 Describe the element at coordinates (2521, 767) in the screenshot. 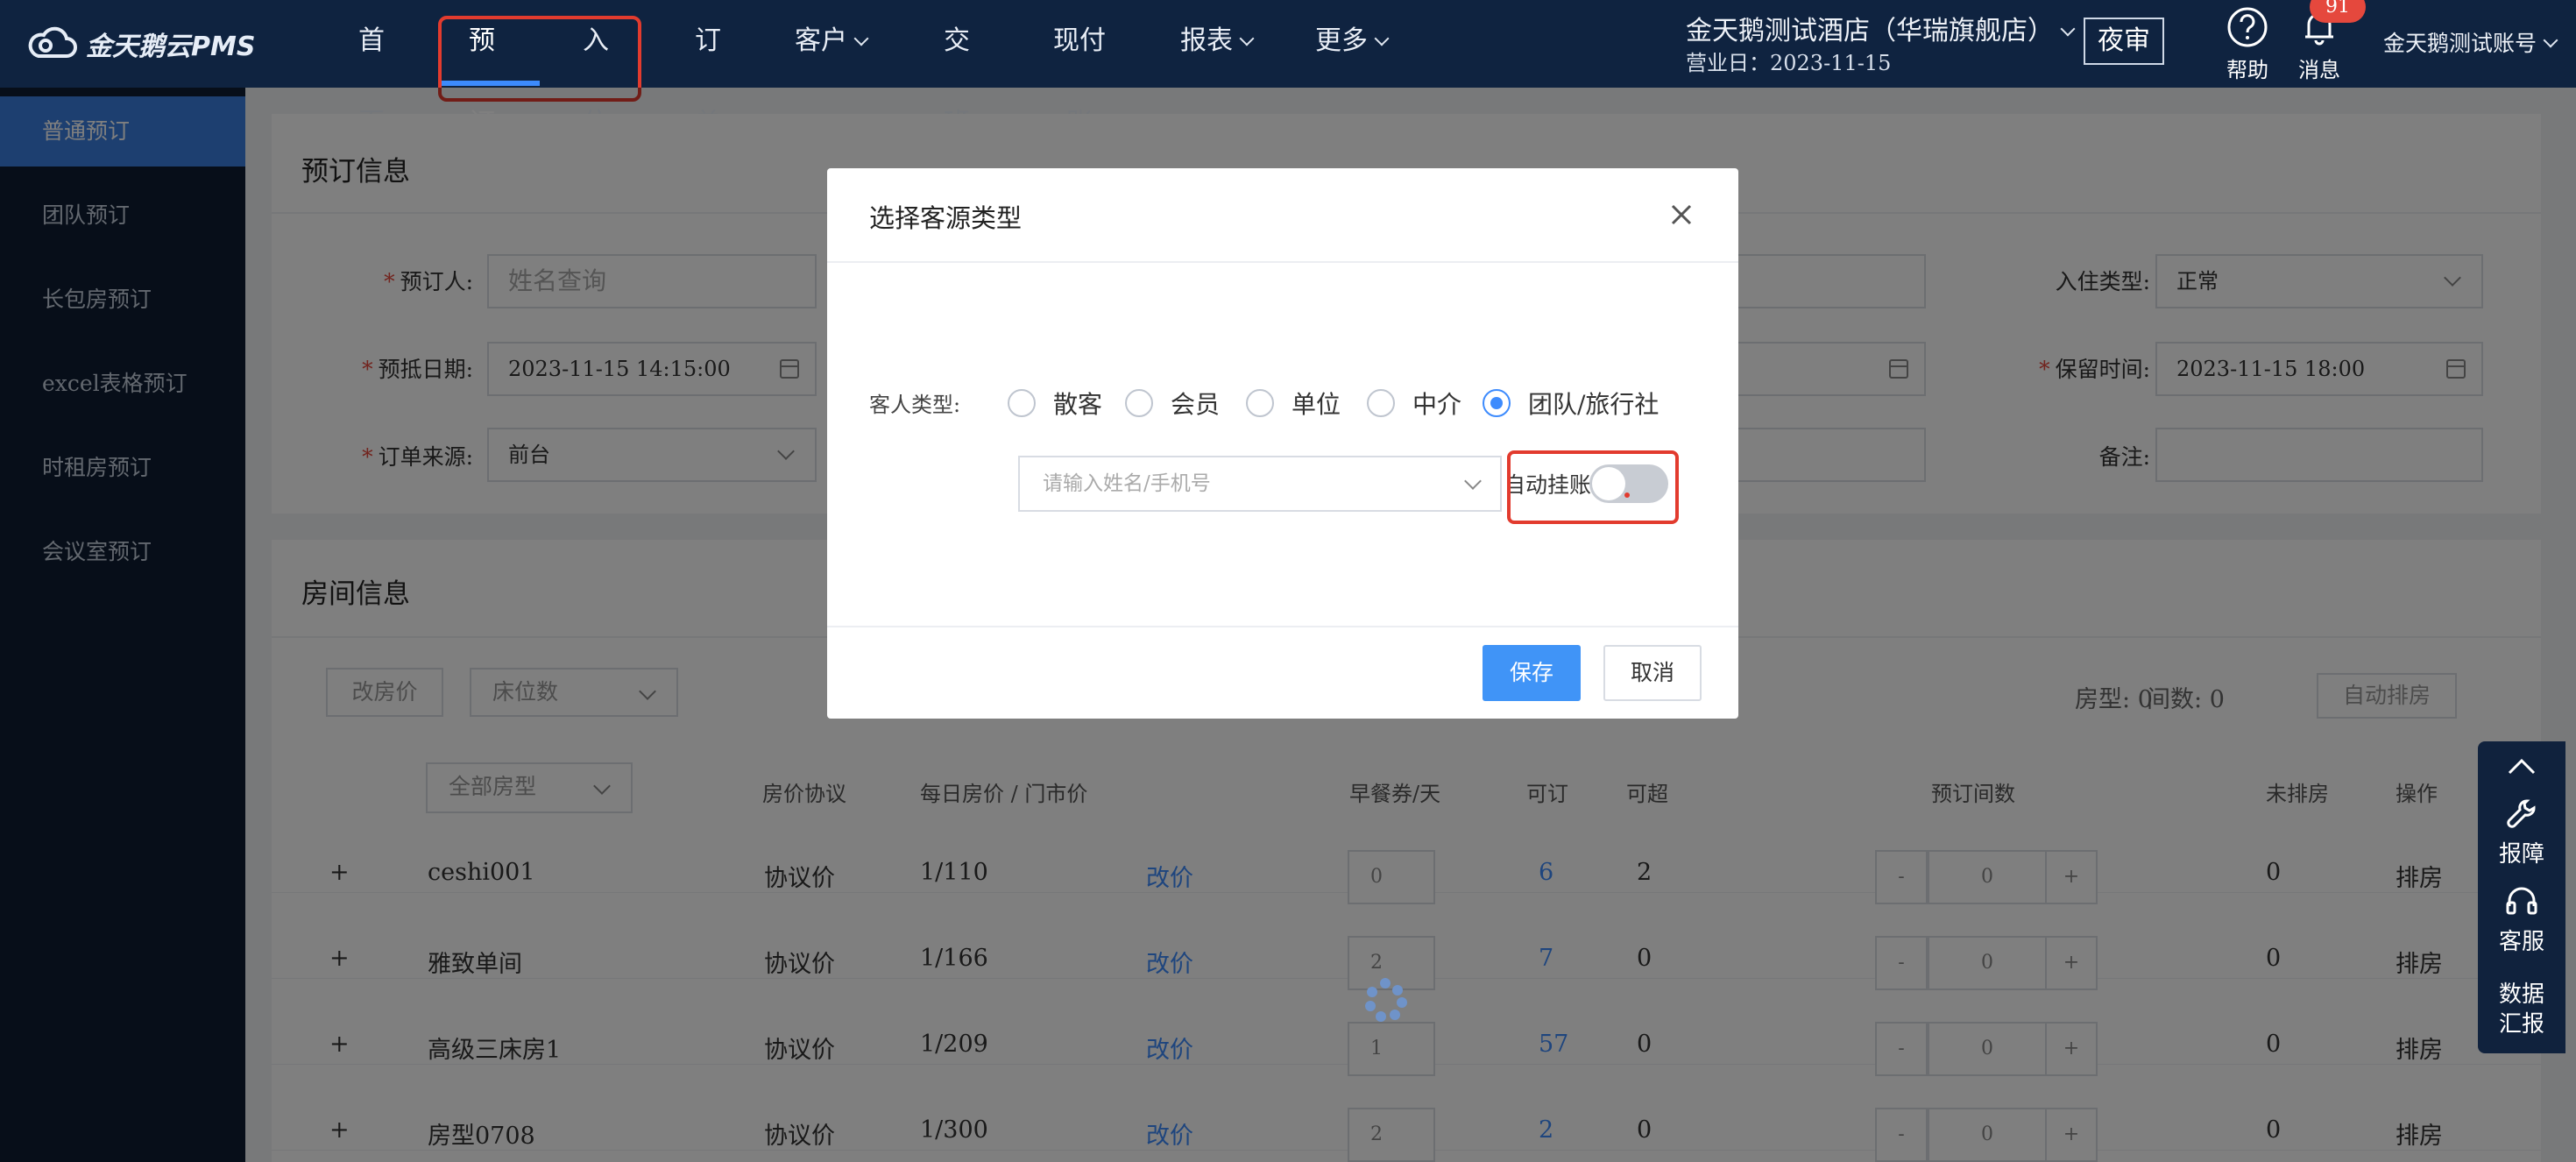

I see `chevron-up-icon` at that location.